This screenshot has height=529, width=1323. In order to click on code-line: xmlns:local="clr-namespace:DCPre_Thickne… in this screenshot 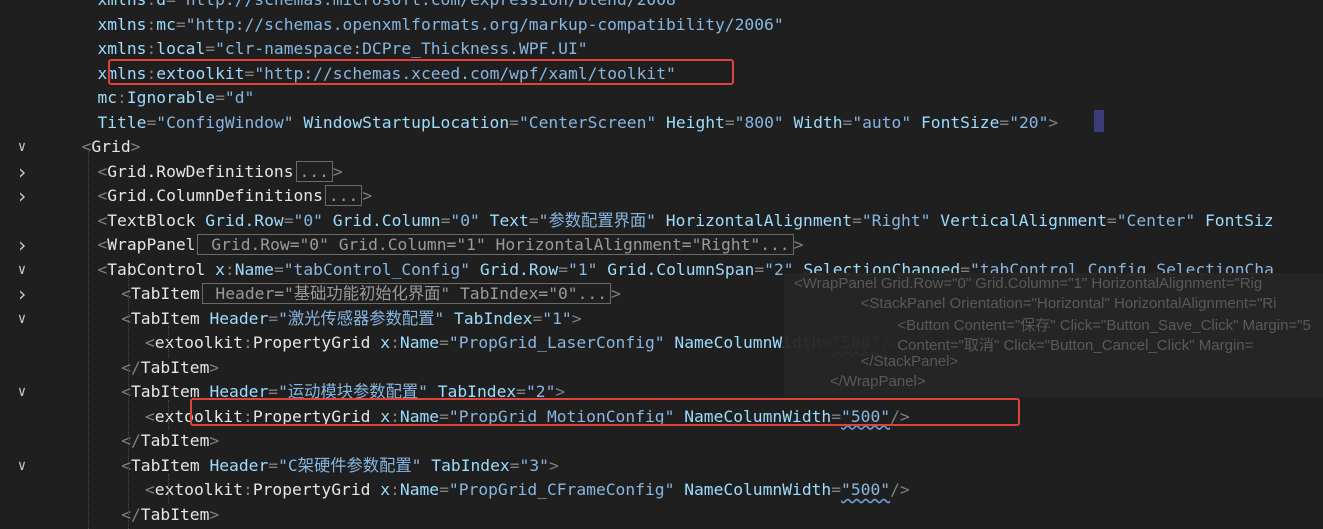, I will do `click(661, 49)`.